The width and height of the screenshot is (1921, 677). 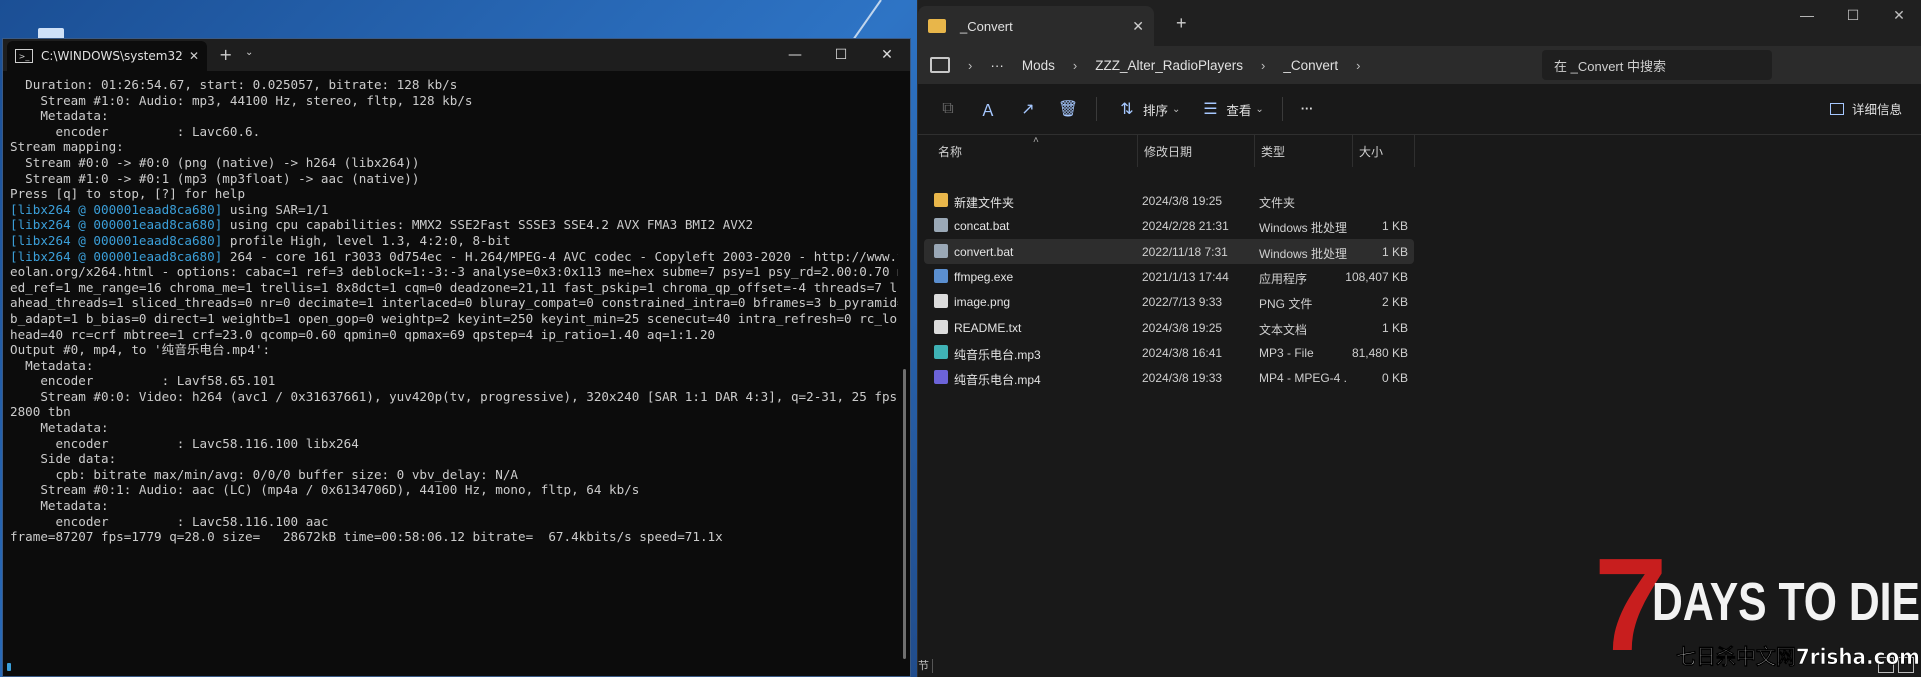 I want to click on terminal-tab: >_ C:\WINDOWS\system32\cmd. ✕, so click(x=107, y=56).